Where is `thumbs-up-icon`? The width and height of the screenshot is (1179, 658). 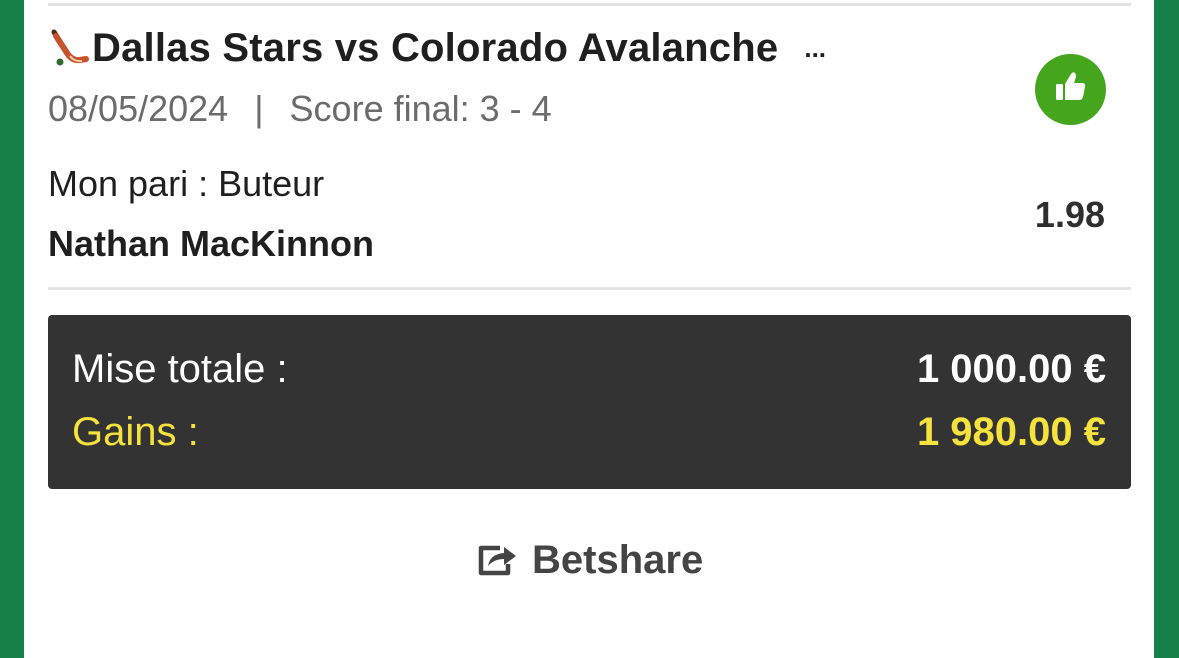 thumbs-up-icon is located at coordinates (1071, 89).